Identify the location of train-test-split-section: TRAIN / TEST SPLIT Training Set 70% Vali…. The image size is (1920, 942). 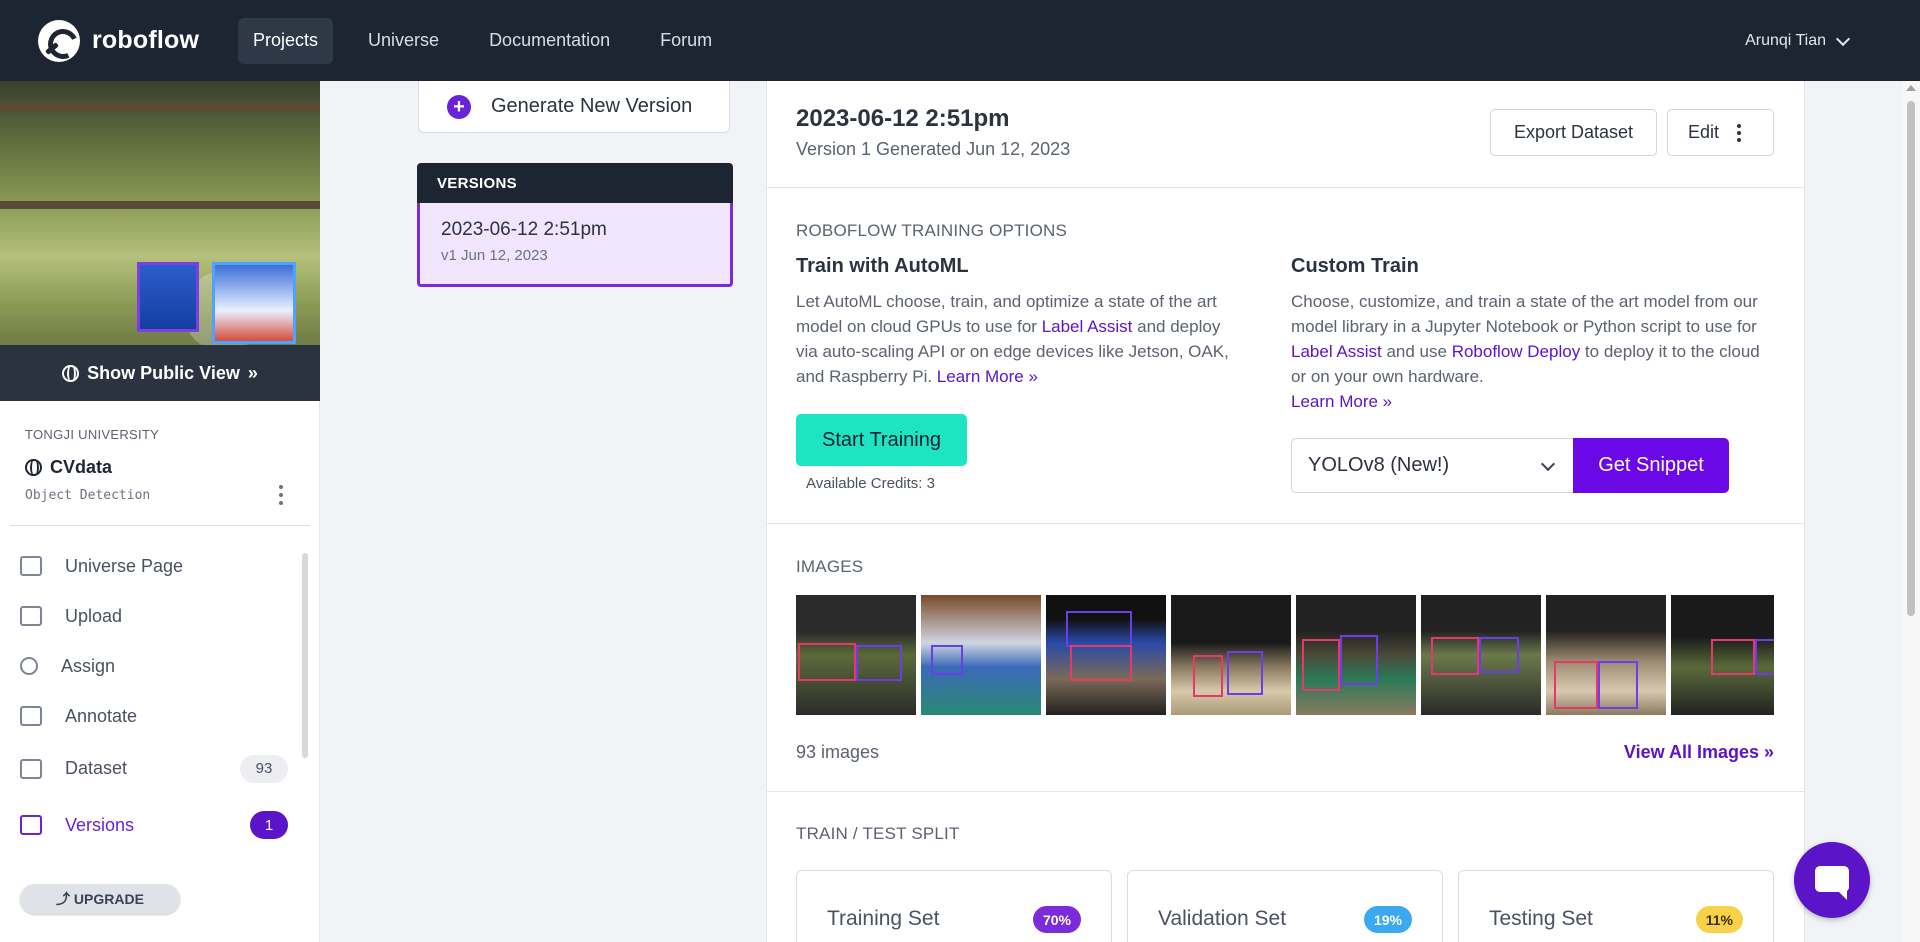
(1285, 867).